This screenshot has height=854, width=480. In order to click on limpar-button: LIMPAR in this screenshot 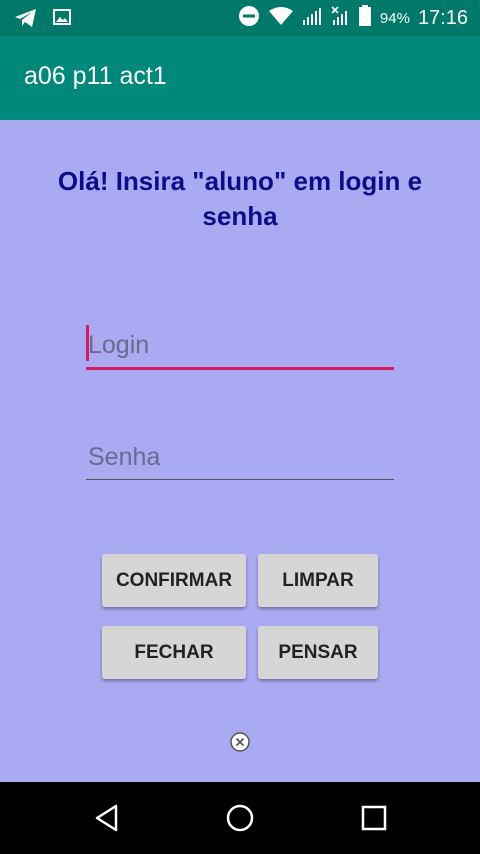, I will do `click(318, 580)`.